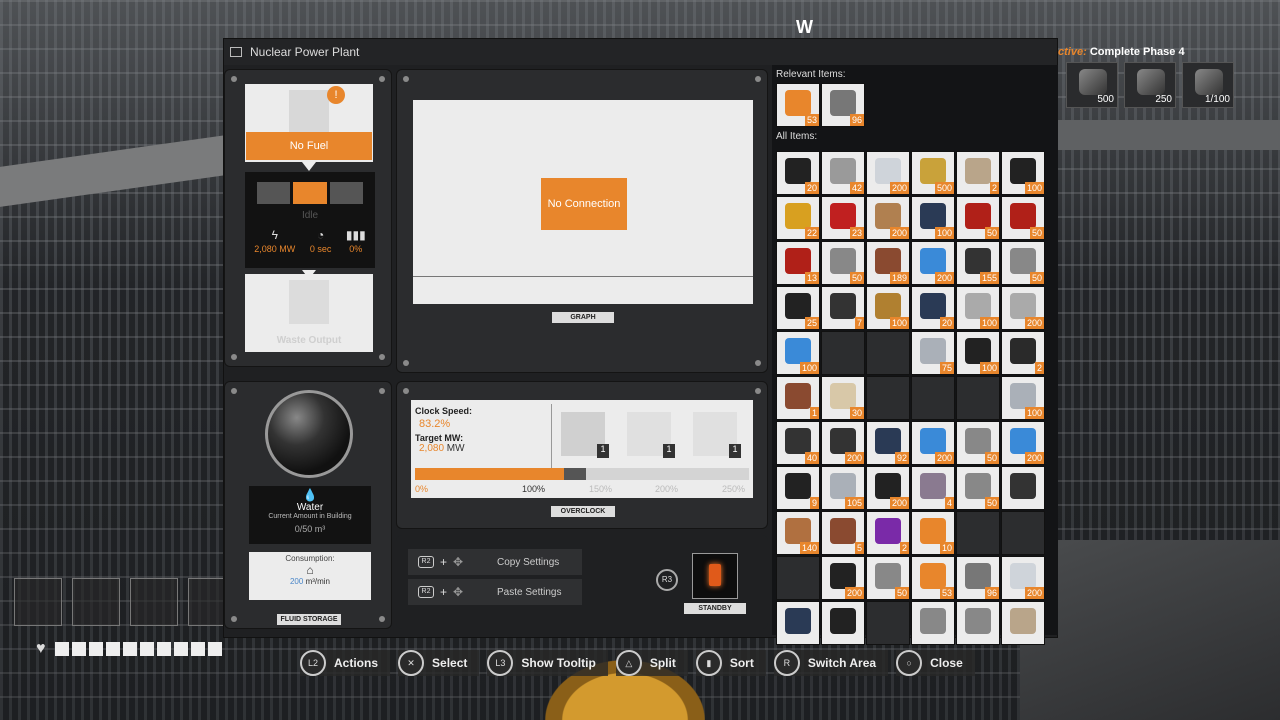 This screenshot has width=1280, height=720. What do you see at coordinates (933, 173) in the screenshot?
I see `inventory-slot: 500` at bounding box center [933, 173].